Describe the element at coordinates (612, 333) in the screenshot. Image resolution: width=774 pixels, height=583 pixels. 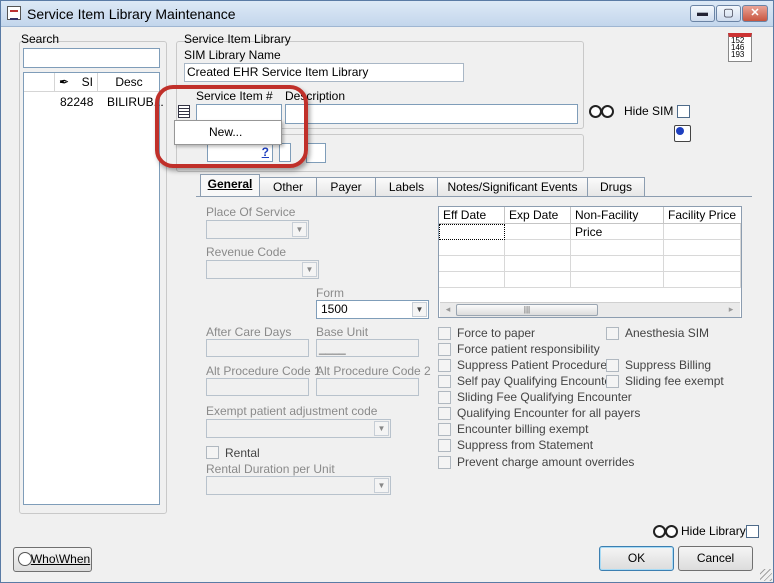
I see `anesthesia-sim-checkbox` at that location.